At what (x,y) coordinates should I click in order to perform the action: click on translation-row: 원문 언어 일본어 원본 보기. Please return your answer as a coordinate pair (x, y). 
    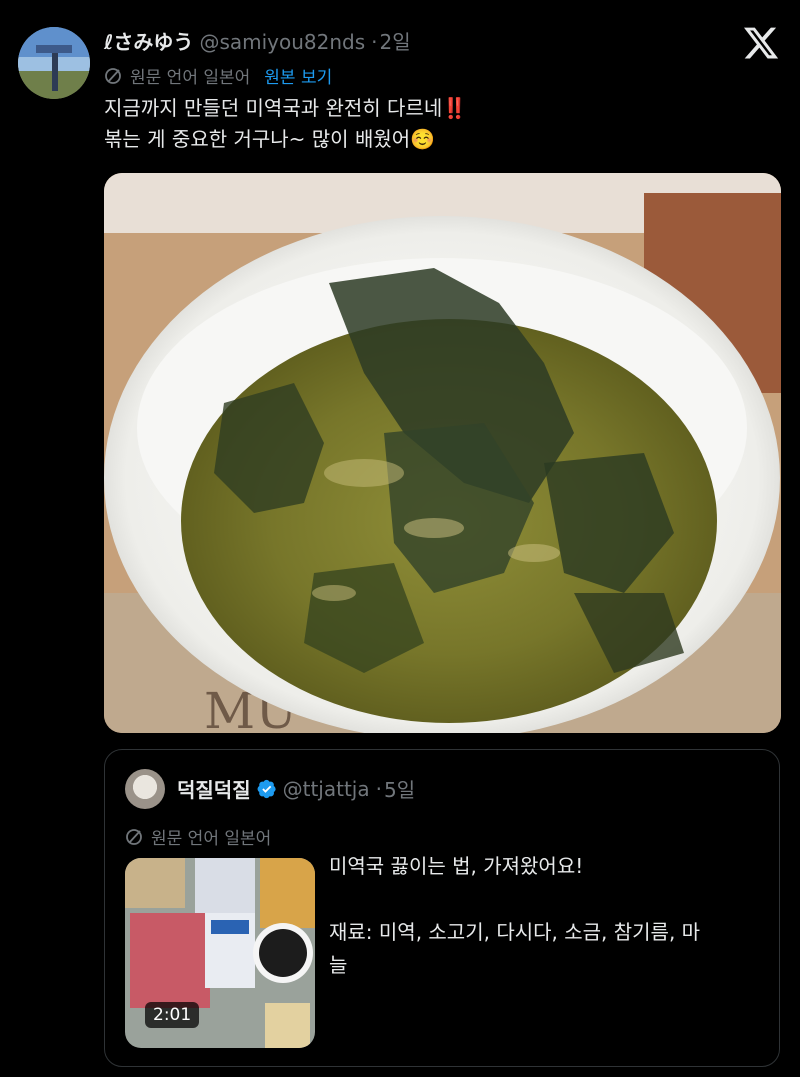
    Looking at the image, I should click on (218, 75).